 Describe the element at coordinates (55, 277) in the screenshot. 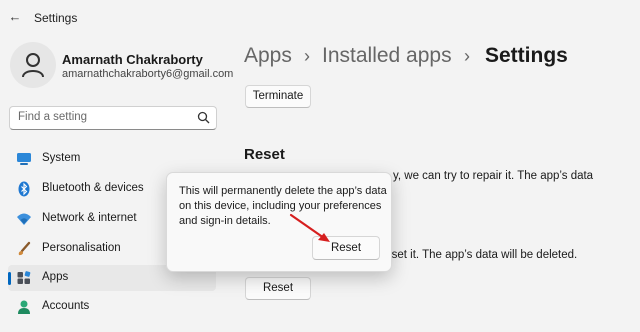

I see `sidebar-item-label: Apps` at that location.